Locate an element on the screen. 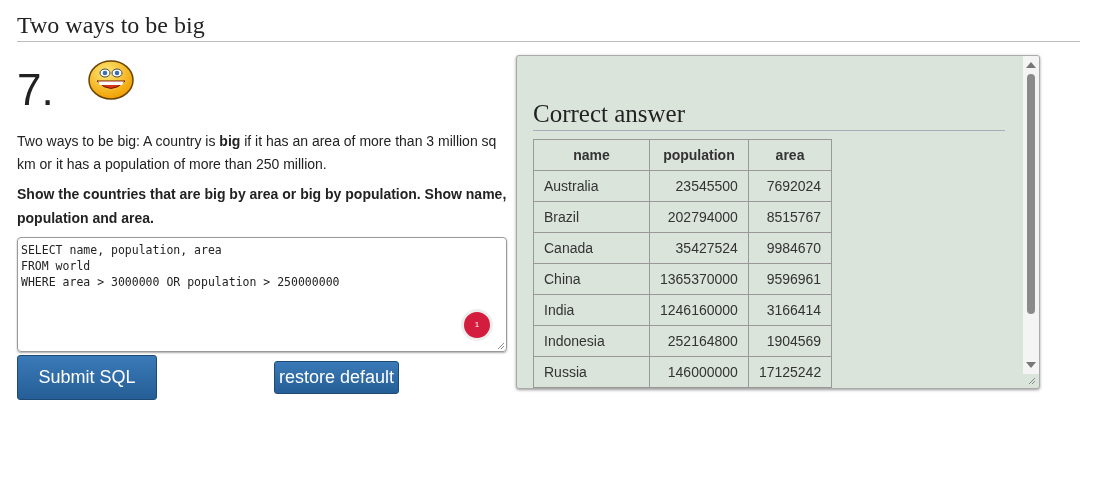  smiley-icon is located at coordinates (110, 80).